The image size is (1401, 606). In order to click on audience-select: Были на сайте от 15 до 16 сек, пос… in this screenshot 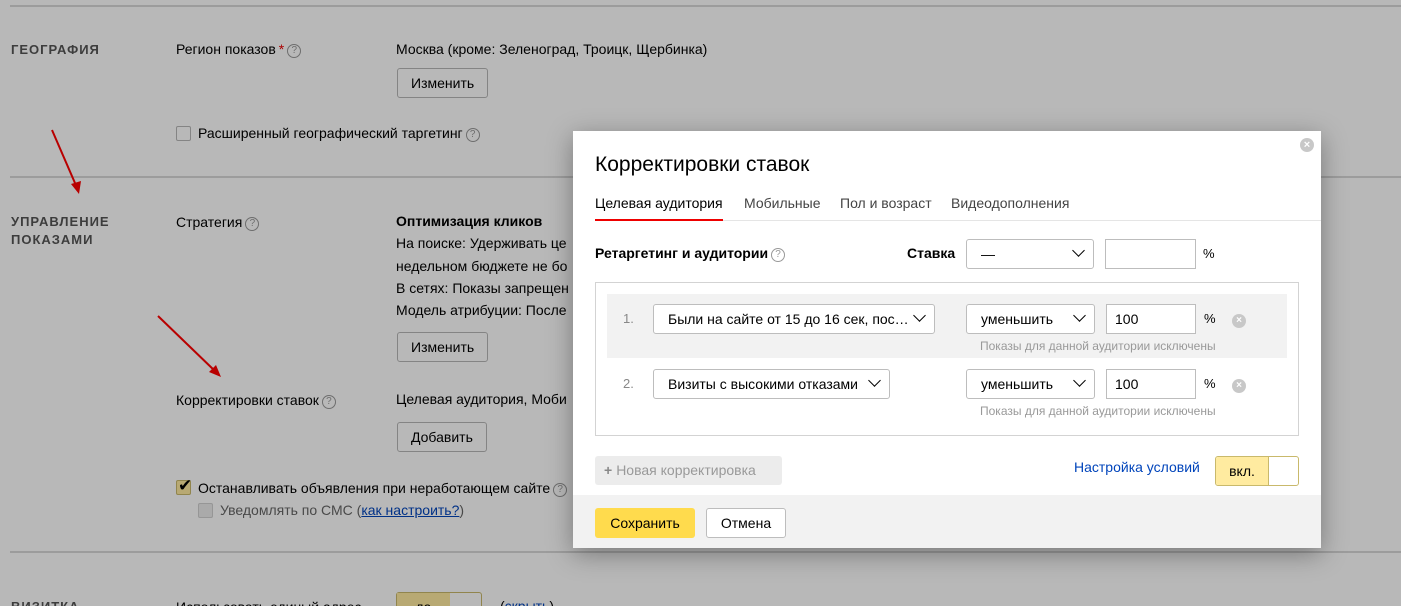, I will do `click(794, 319)`.